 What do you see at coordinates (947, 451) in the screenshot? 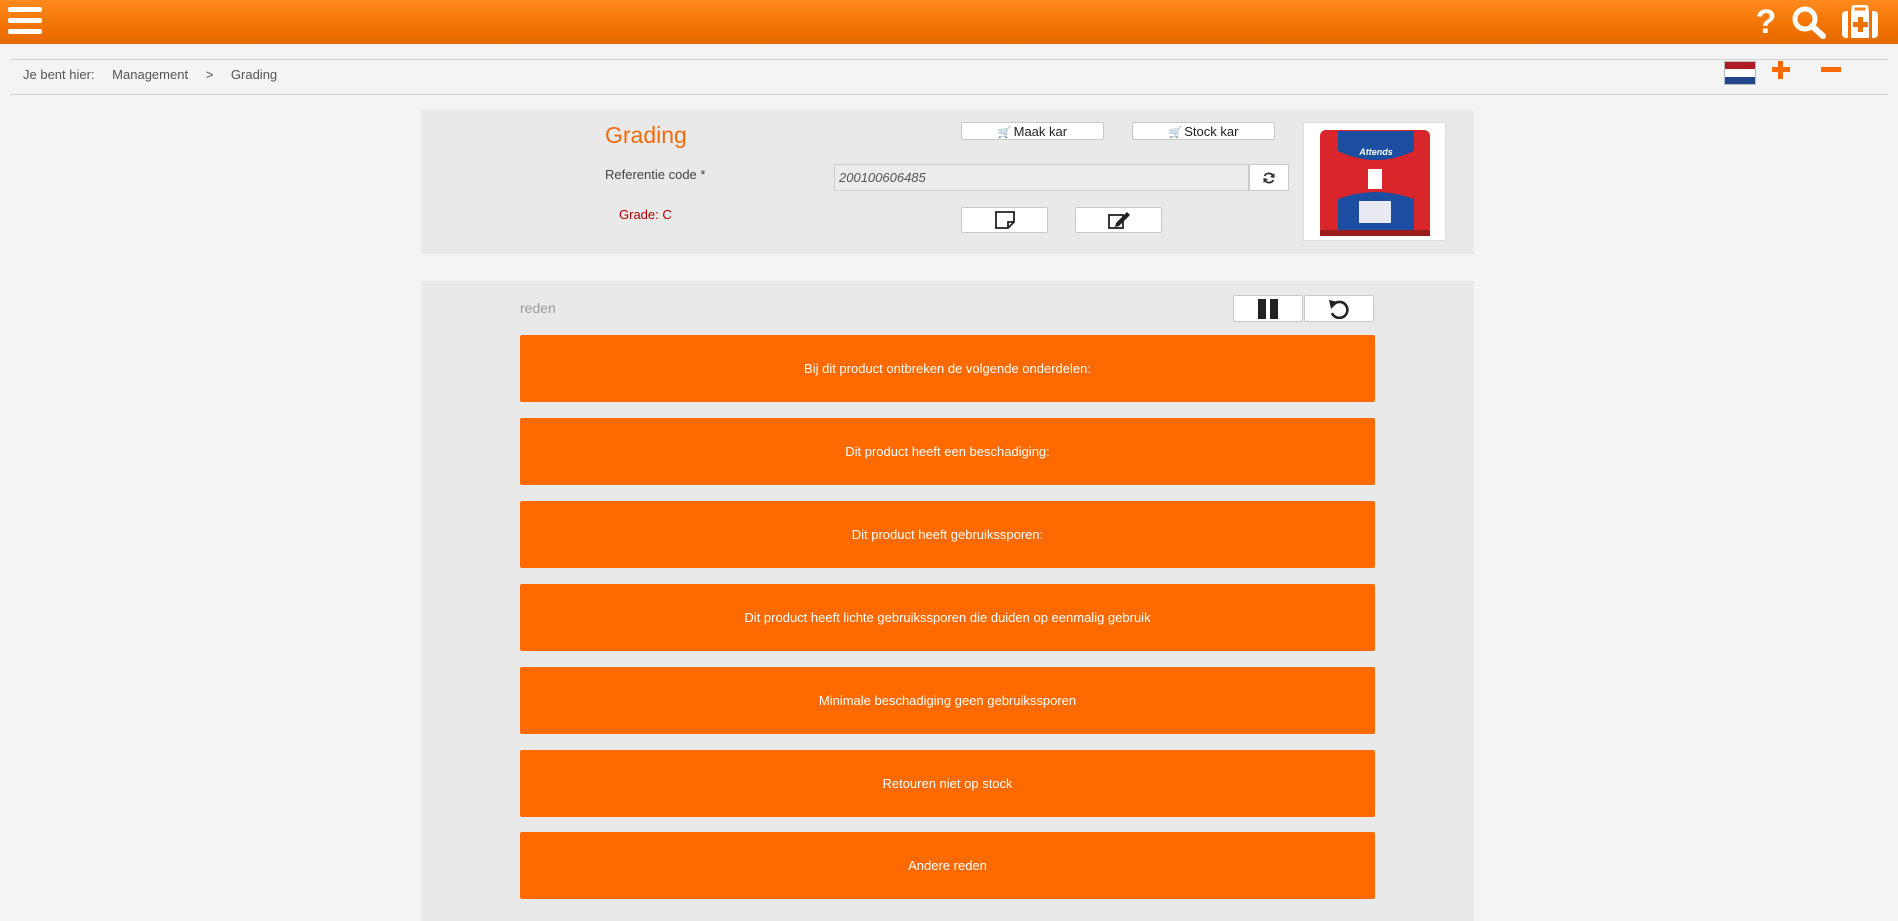
I see `reason-button-damage: Dit product heeft een beschadiging:` at bounding box center [947, 451].